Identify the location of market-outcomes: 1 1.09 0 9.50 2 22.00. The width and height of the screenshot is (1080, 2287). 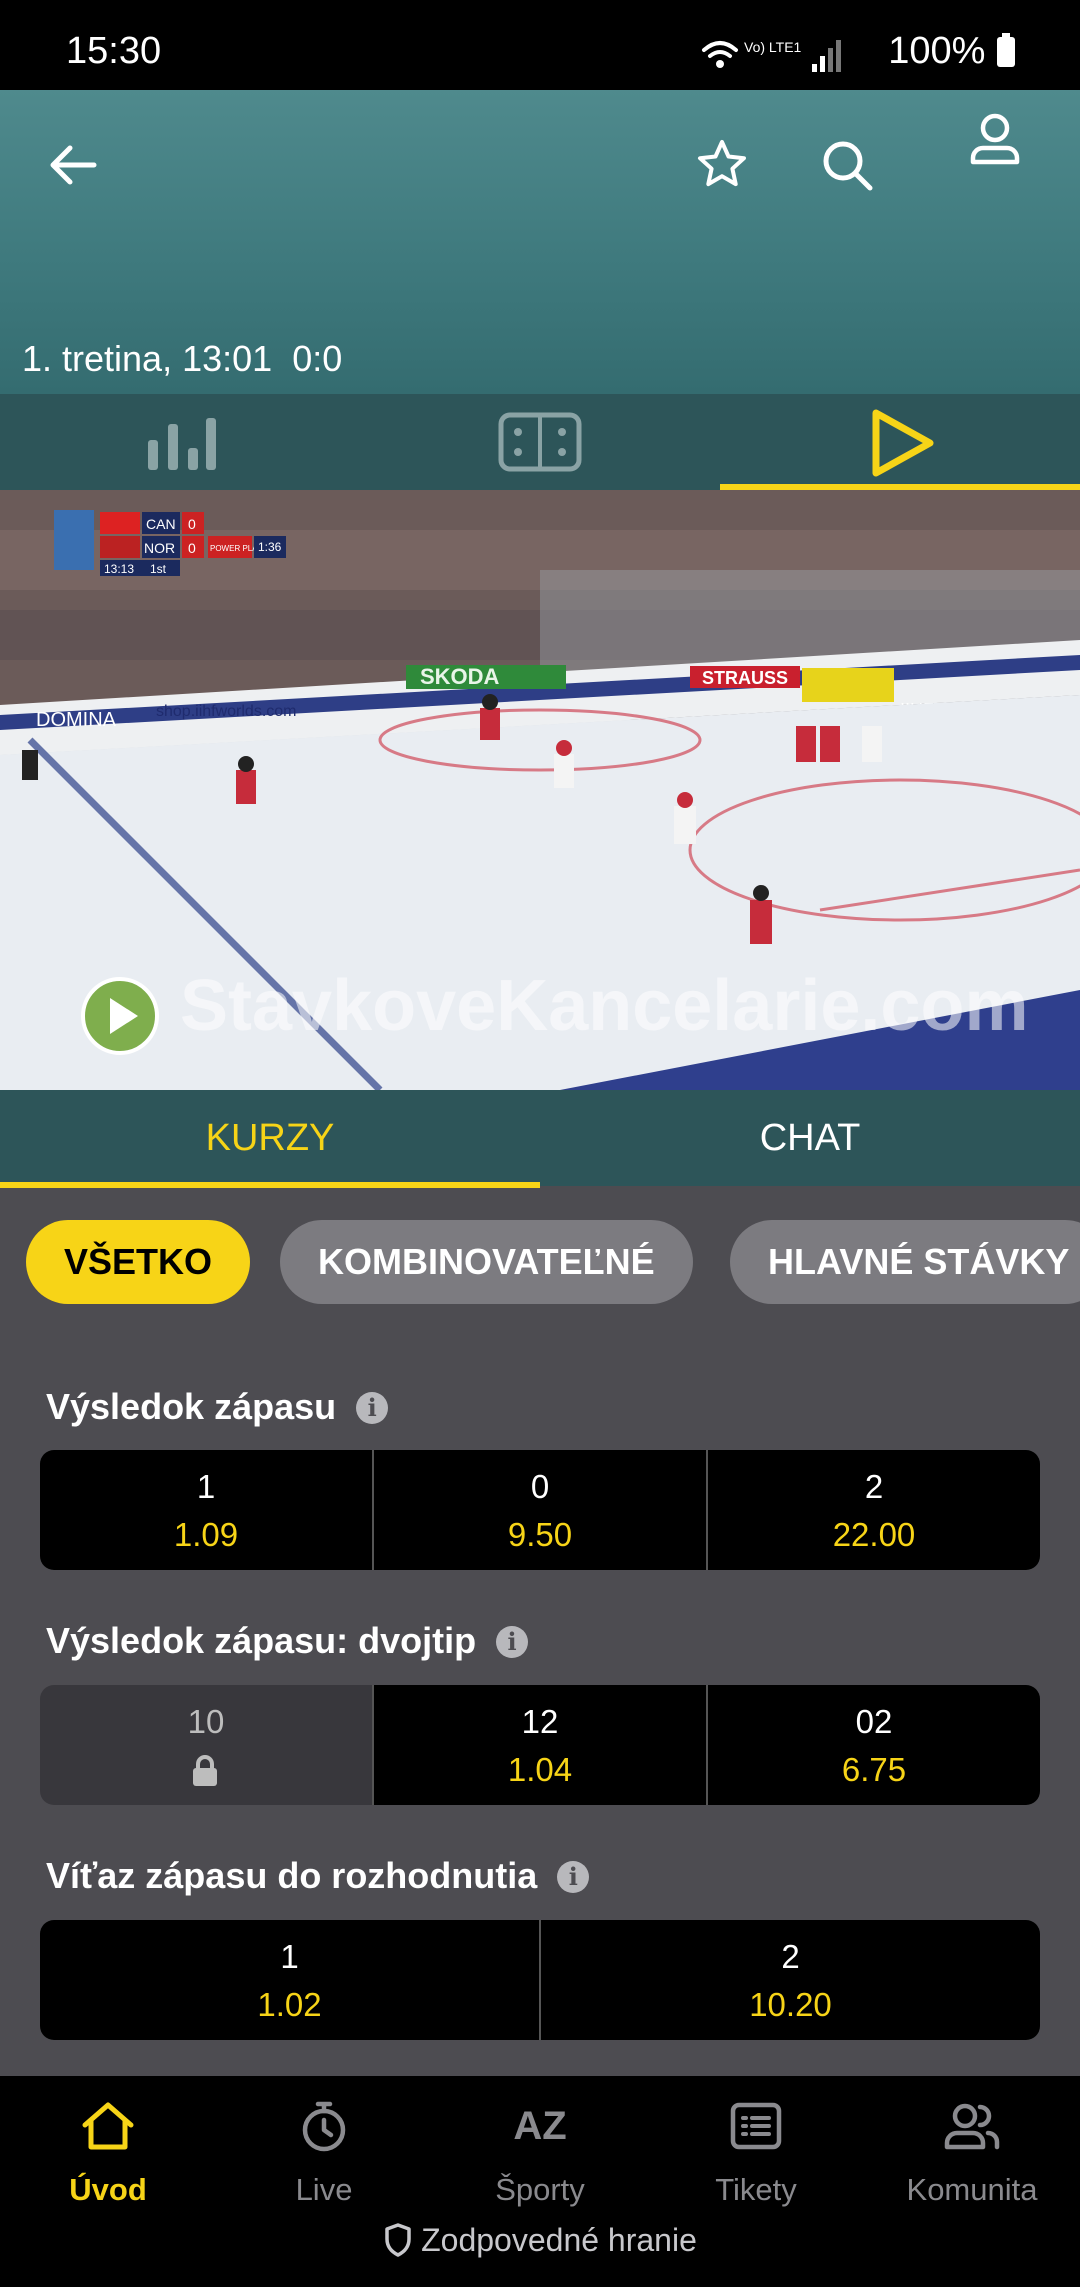
(540, 1510).